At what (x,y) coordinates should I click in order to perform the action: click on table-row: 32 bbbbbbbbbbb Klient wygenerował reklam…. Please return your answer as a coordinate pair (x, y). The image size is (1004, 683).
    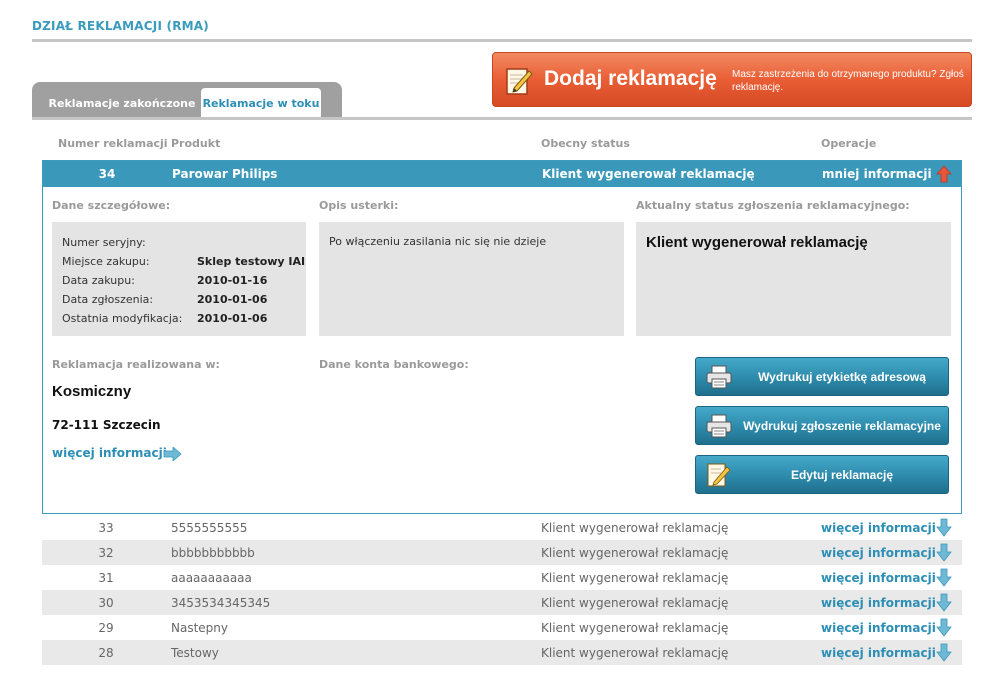
    Looking at the image, I should click on (502, 552).